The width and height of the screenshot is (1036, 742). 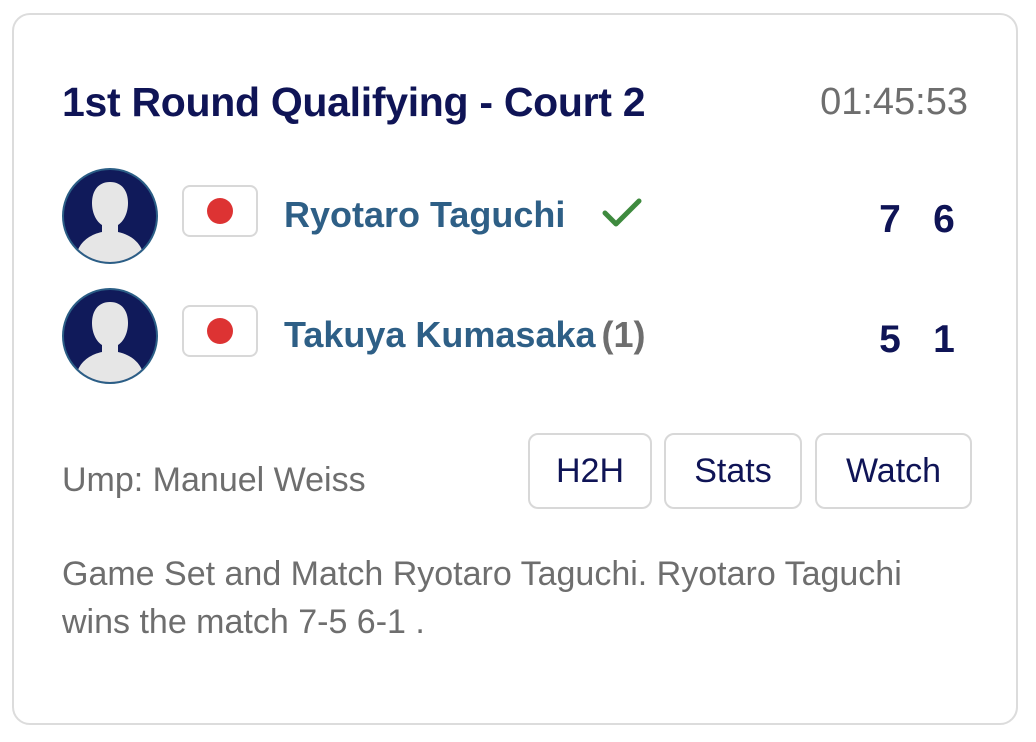 What do you see at coordinates (214, 480) in the screenshot?
I see `umpire-label: Ump: Manuel Weiss` at bounding box center [214, 480].